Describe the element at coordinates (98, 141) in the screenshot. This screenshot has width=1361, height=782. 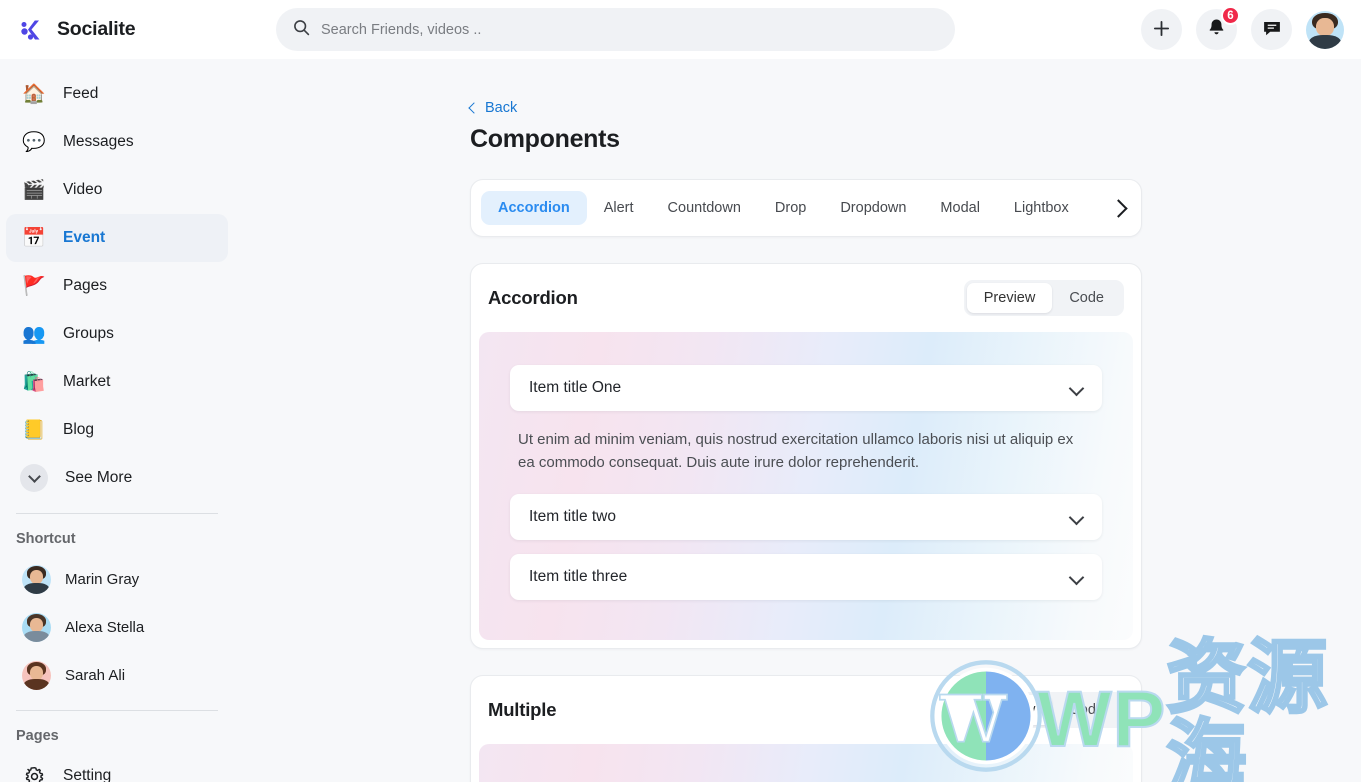
I see `sidebar-item-label: Messages` at that location.